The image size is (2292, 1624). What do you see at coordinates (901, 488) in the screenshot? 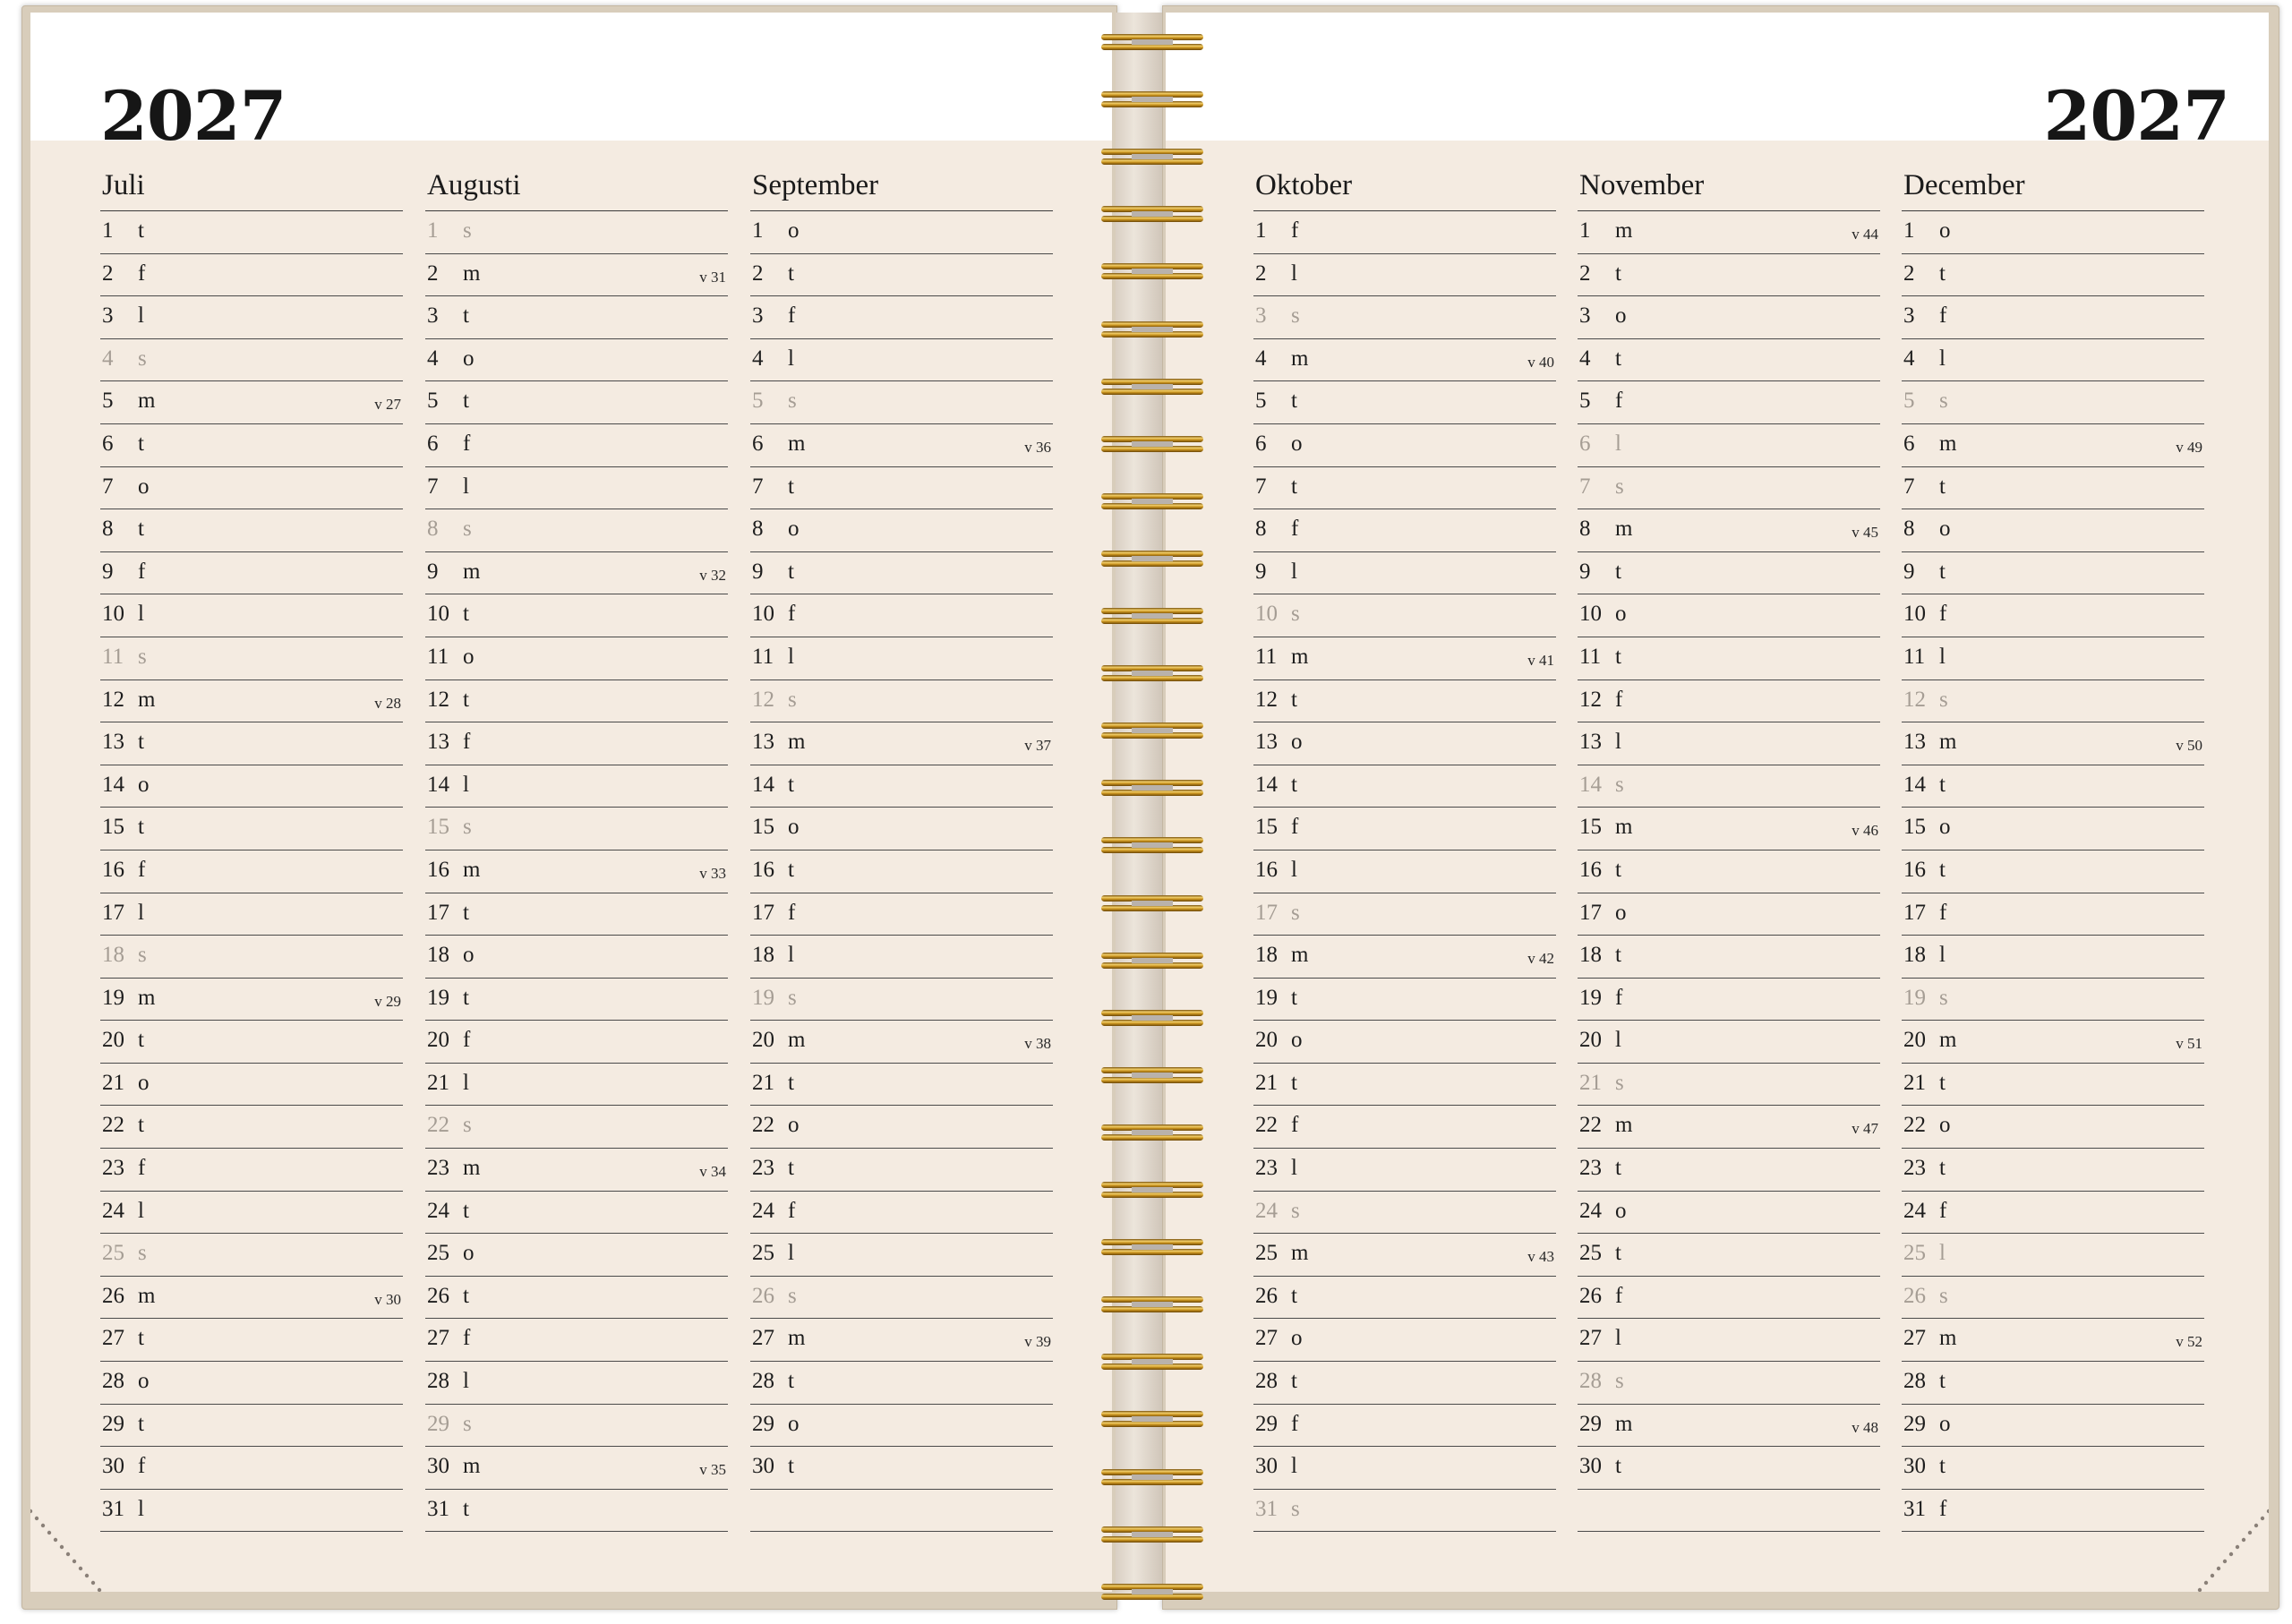
I see `day-row: 7t` at bounding box center [901, 488].